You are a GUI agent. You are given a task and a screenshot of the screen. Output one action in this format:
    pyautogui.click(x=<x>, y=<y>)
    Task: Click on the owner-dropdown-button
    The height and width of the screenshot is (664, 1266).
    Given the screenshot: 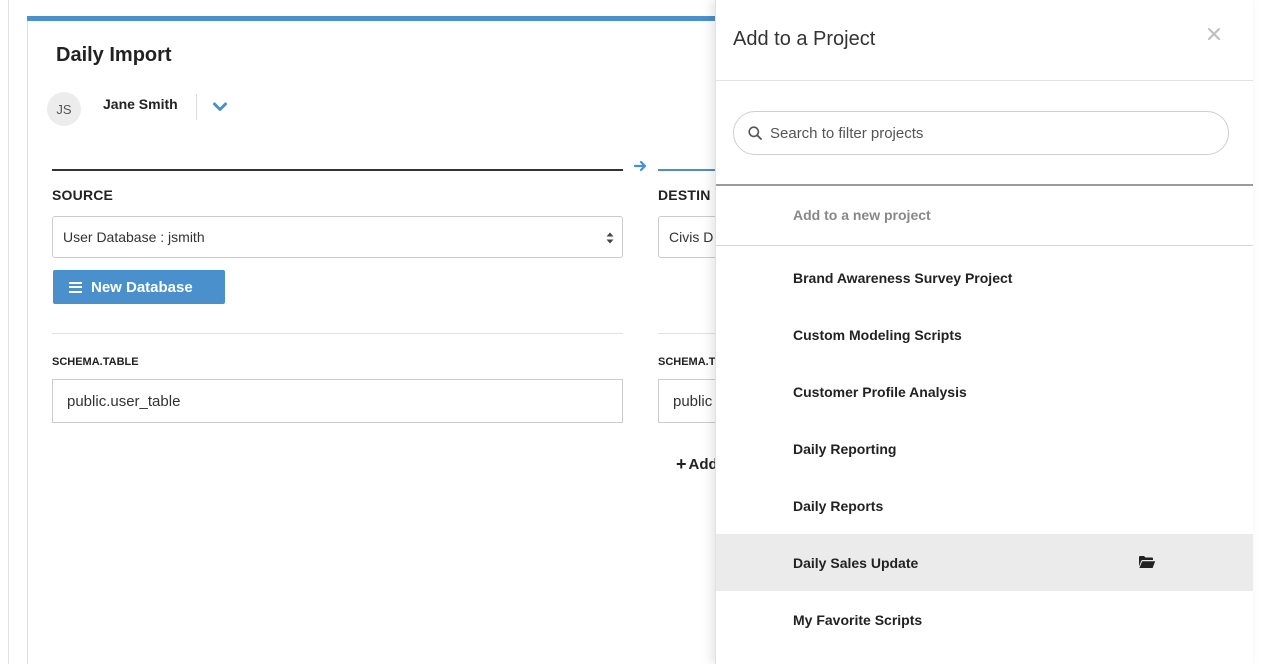 What is the action you would take?
    pyautogui.click(x=220, y=107)
    